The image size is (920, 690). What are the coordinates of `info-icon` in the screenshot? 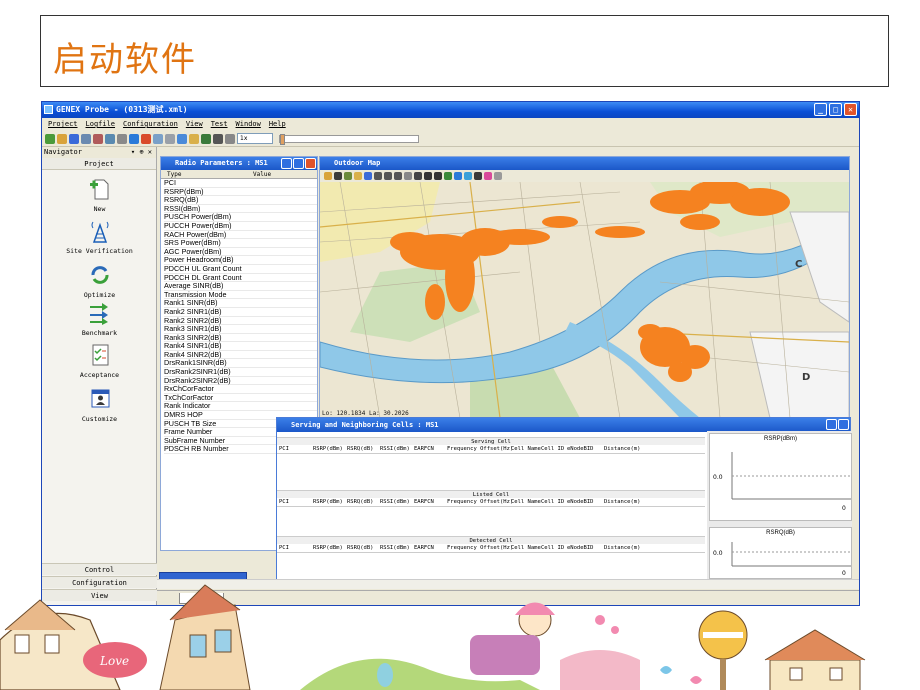 It's located at (468, 176).